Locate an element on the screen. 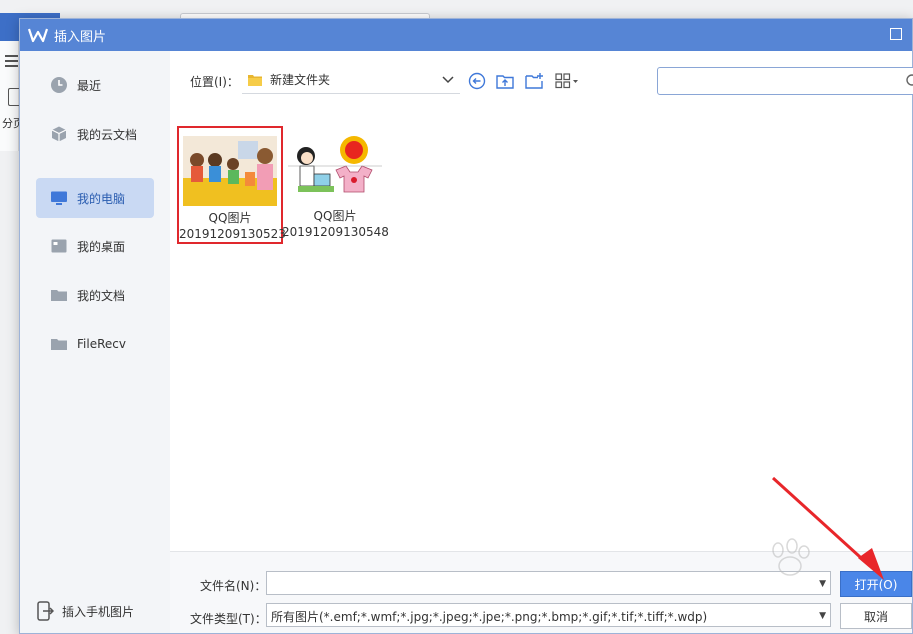 The image size is (913, 634). wps-logo-icon is located at coordinates (38, 35).